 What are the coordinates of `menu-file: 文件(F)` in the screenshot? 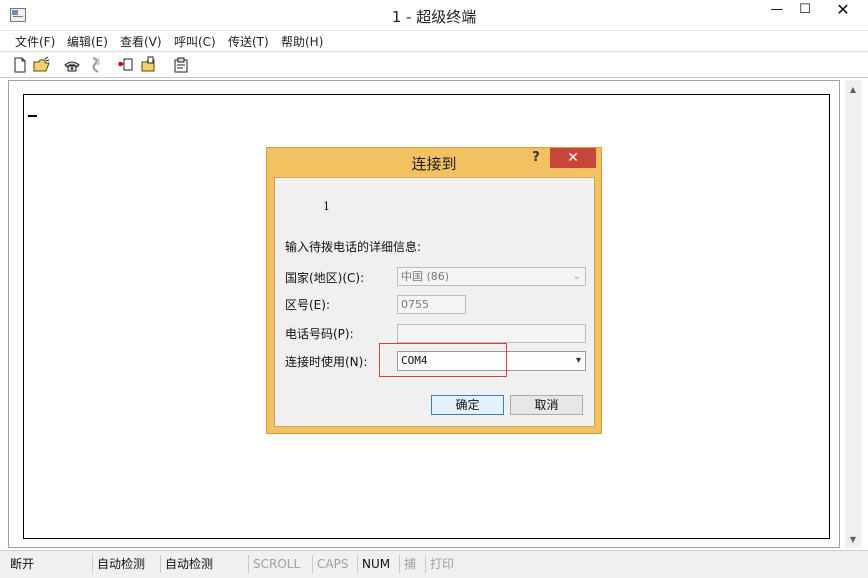 It's located at (35, 41).